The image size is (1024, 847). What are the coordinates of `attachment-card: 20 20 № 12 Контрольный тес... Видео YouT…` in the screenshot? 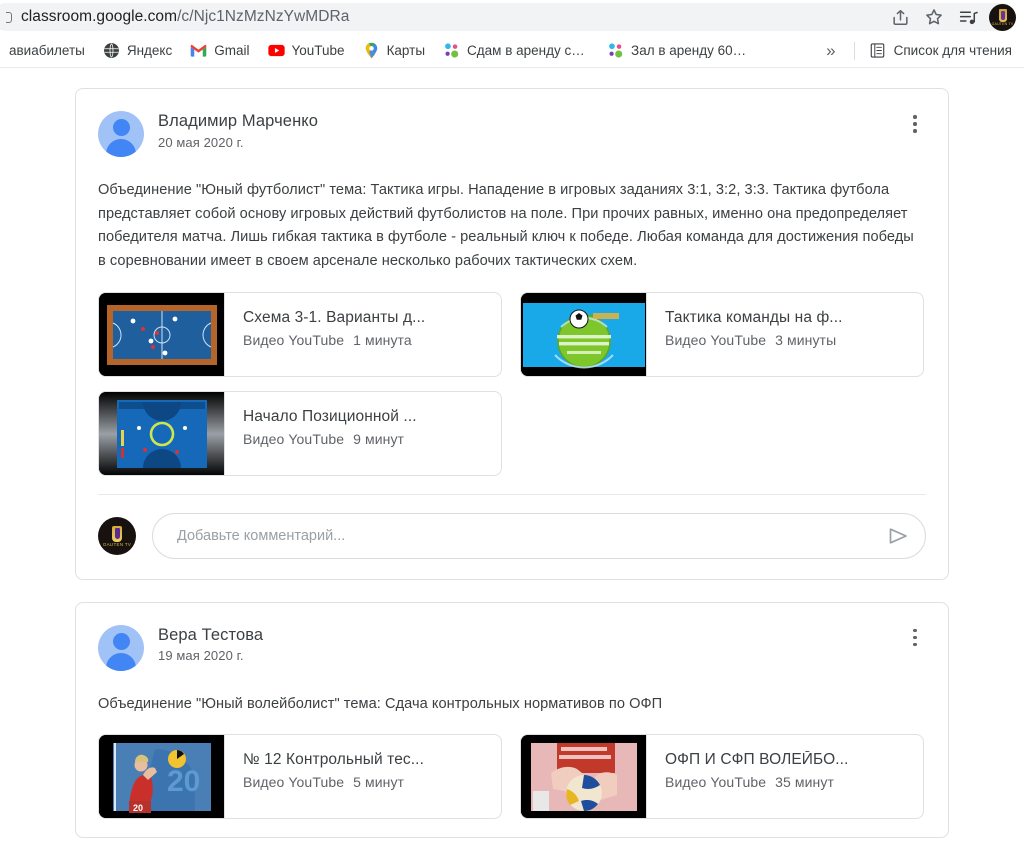 It's located at (300, 777).